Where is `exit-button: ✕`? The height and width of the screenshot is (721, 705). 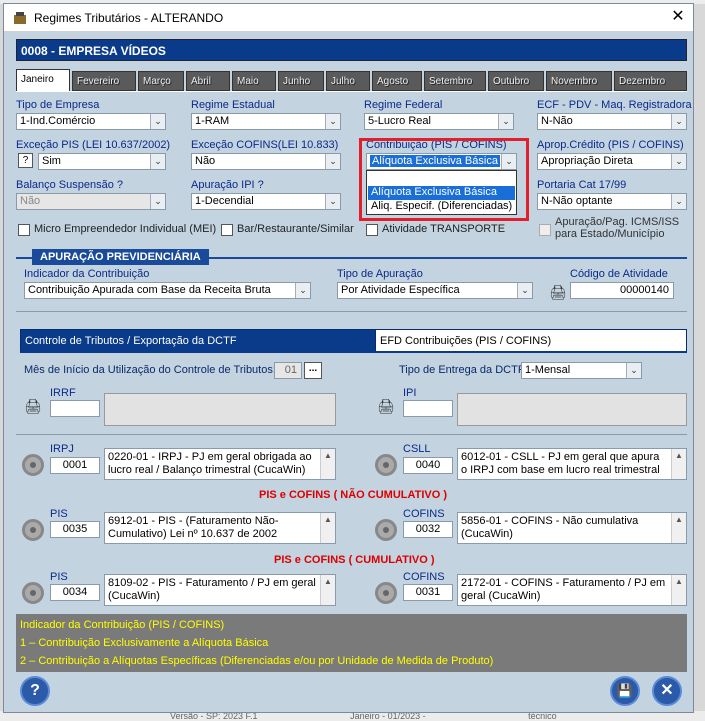 exit-button: ✕ is located at coordinates (667, 691).